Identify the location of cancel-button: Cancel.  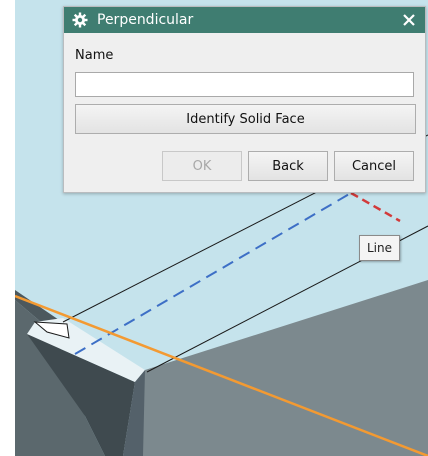
(374, 166).